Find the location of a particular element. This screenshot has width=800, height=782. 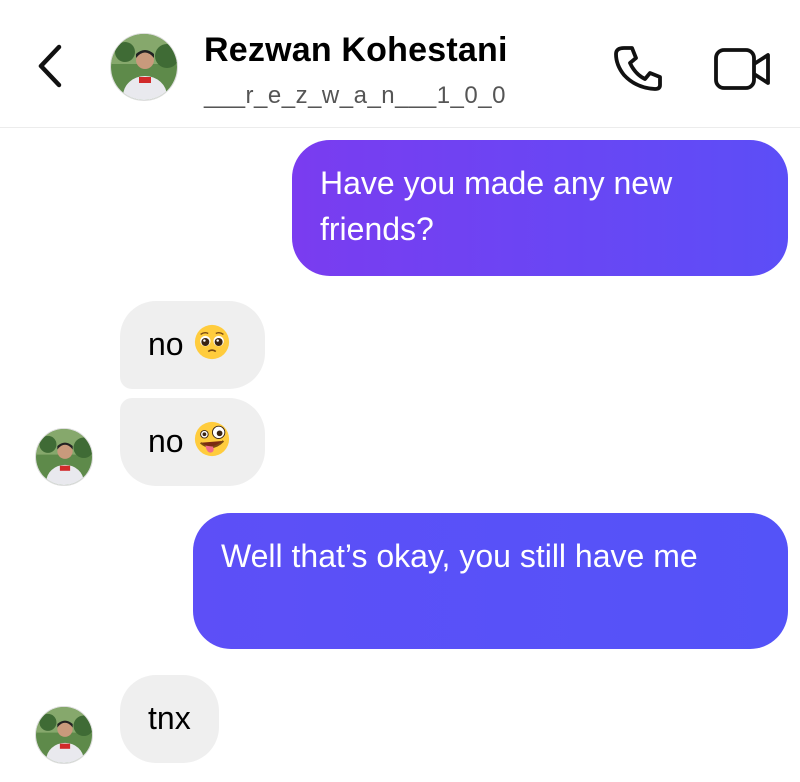

sent-message-bubble: Well that’s okay, you still have me is located at coordinates (490, 581).